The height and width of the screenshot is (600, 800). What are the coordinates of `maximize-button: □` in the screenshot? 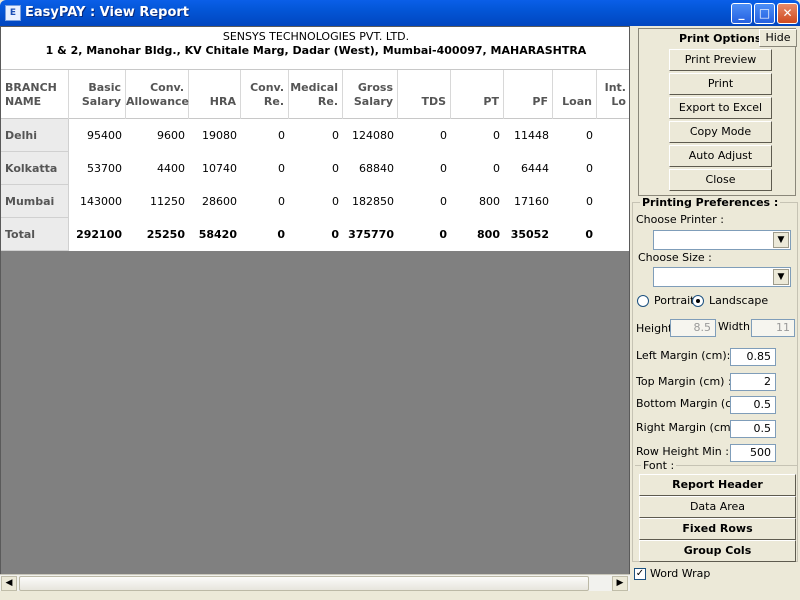 It's located at (764, 13).